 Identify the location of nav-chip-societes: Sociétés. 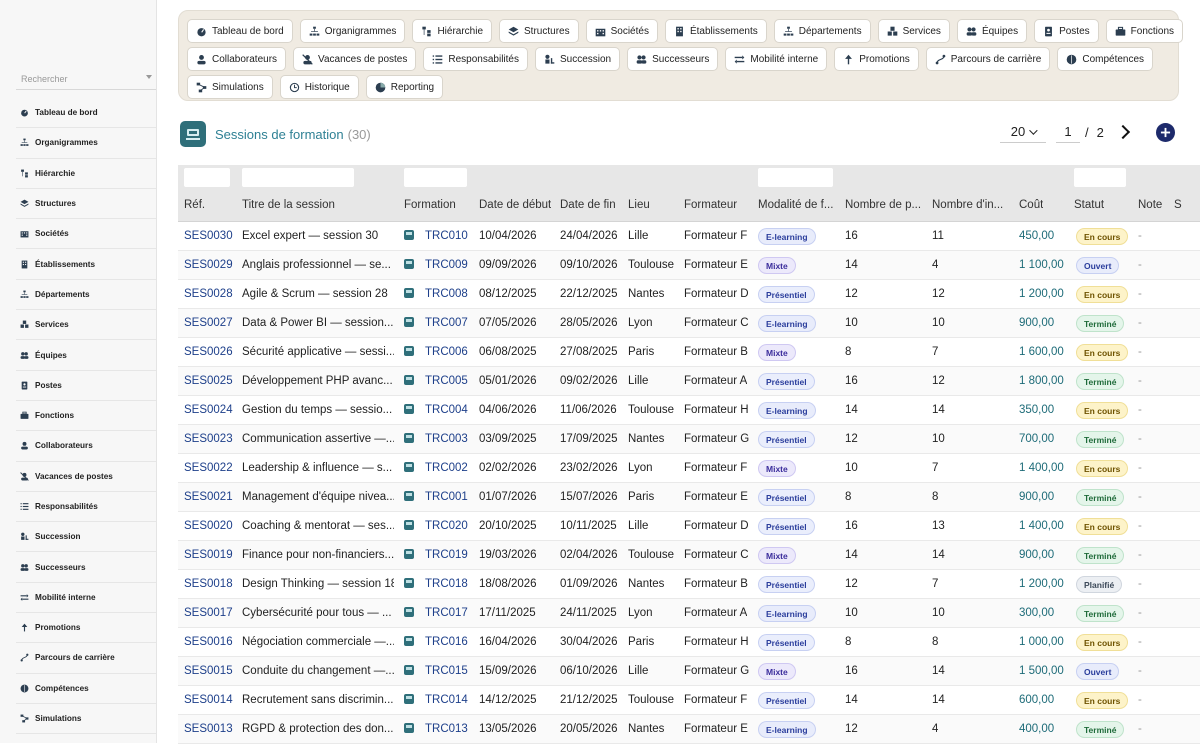
(621, 31).